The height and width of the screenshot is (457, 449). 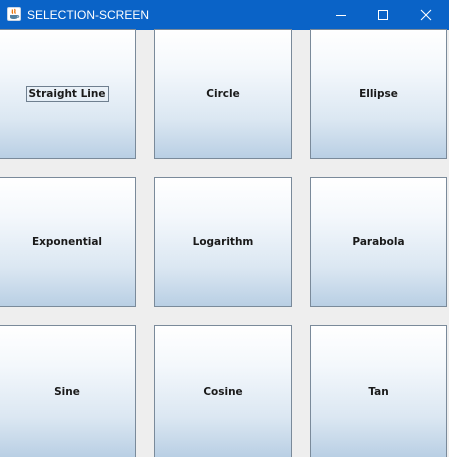 I want to click on close-button, so click(x=426, y=15).